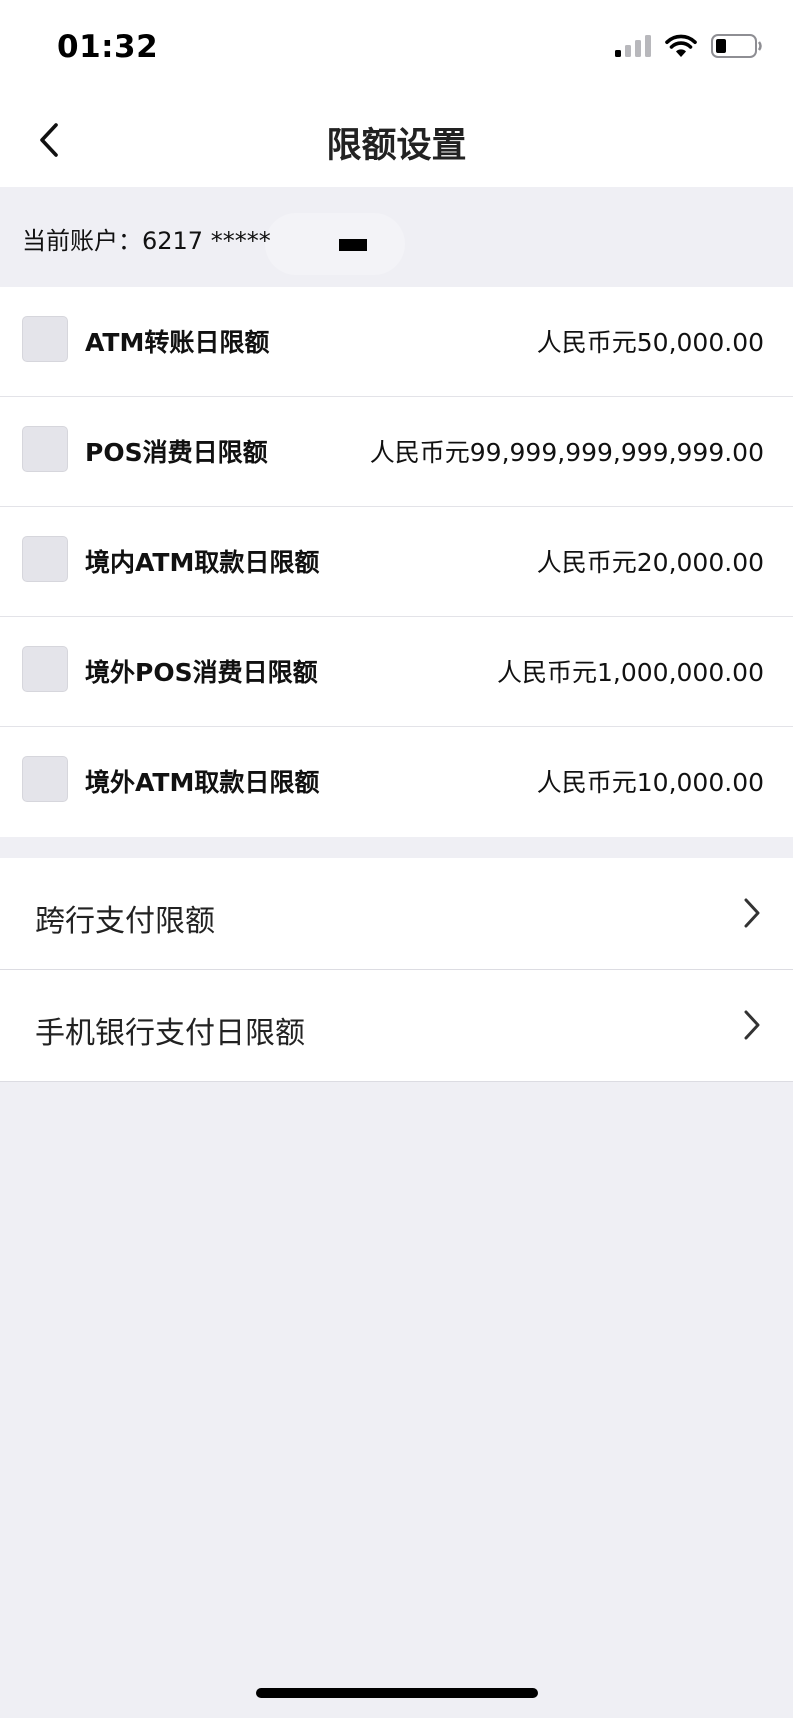  What do you see at coordinates (396, 47) in the screenshot?
I see `status-bar: 01:32` at bounding box center [396, 47].